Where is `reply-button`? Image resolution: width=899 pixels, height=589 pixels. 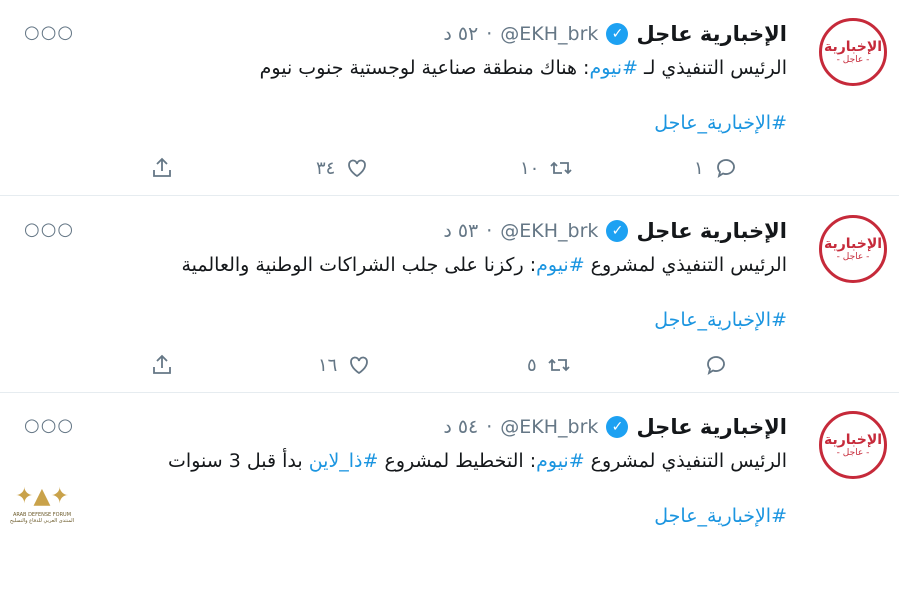
reply-button is located at coordinates (711, 365).